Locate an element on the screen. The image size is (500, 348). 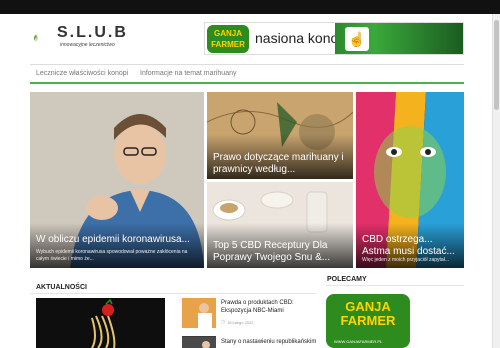
spaghetti-photo is located at coordinates (100, 323).